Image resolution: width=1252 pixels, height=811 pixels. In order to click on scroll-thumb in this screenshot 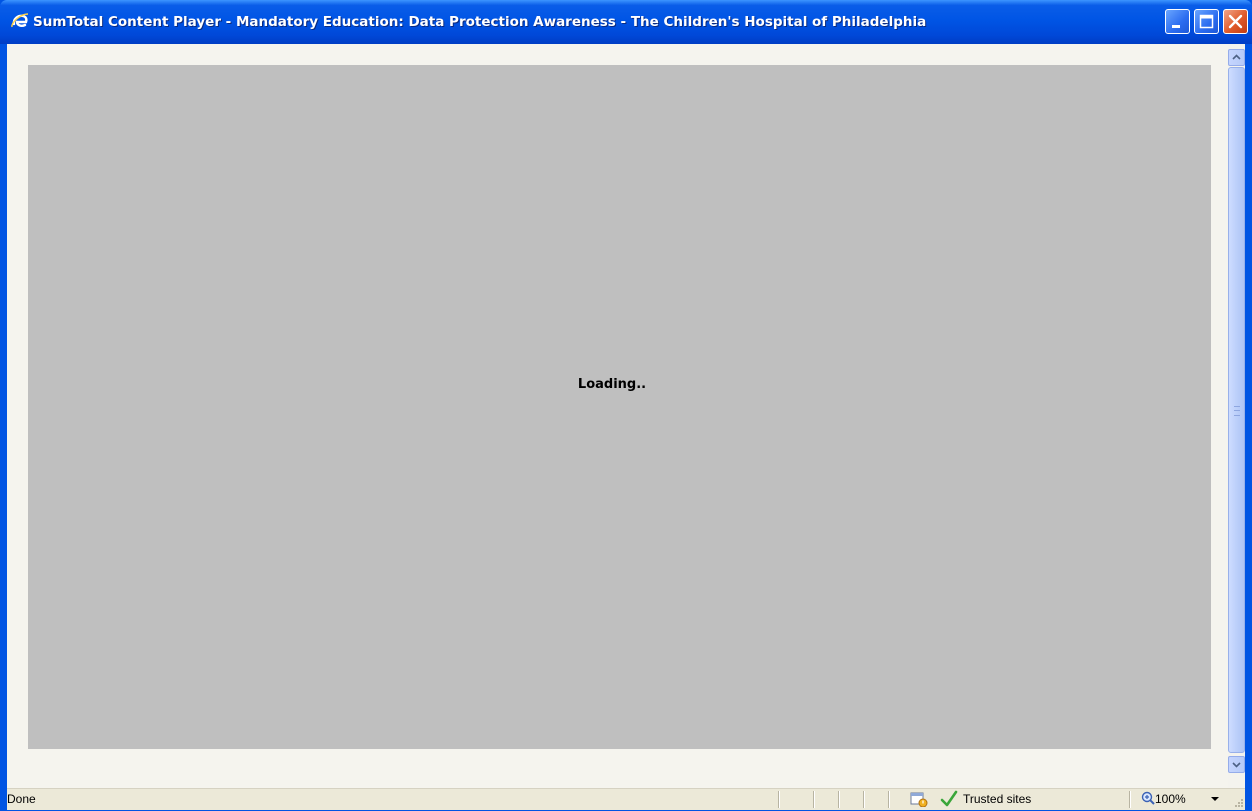, I will do `click(1236, 410)`.